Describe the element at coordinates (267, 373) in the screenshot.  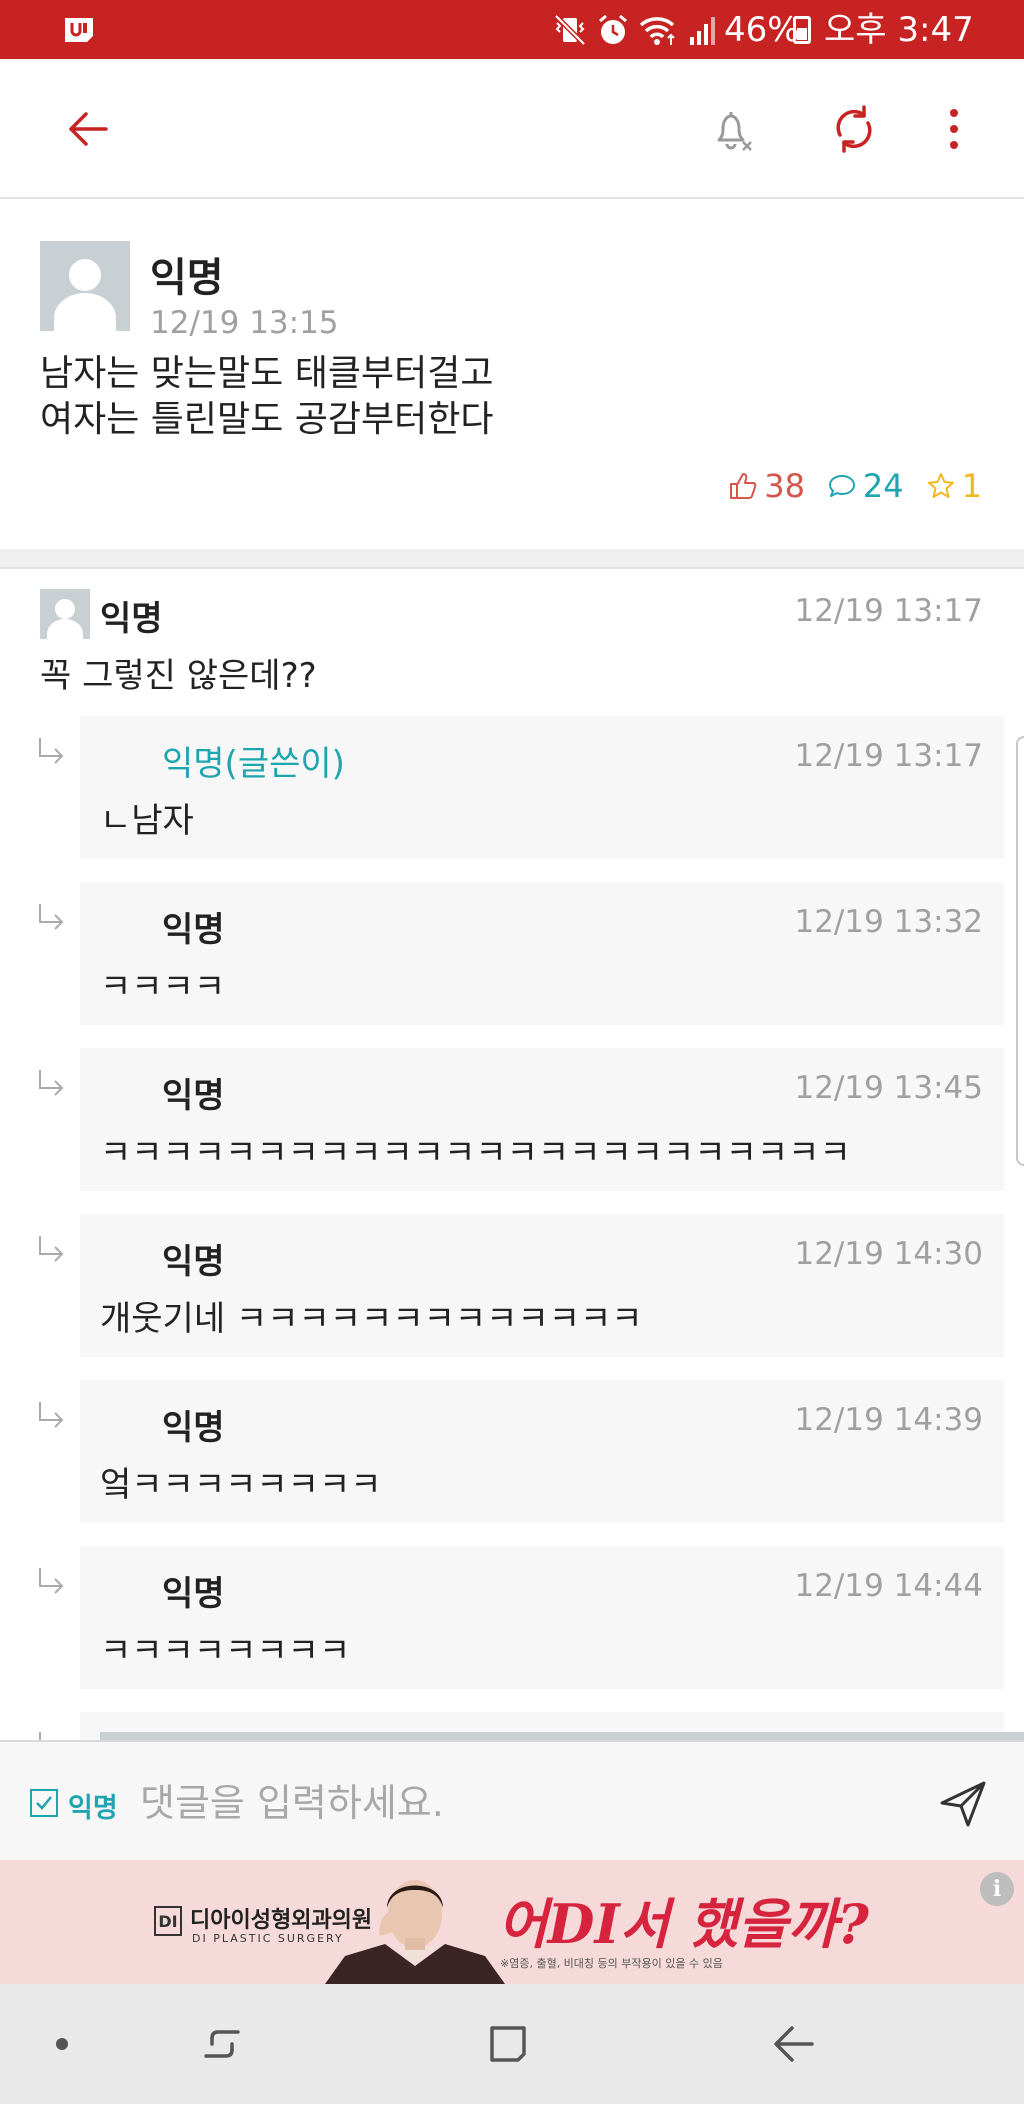
I see `post-line: 남자는 맞는말도 태클부터걸고` at that location.